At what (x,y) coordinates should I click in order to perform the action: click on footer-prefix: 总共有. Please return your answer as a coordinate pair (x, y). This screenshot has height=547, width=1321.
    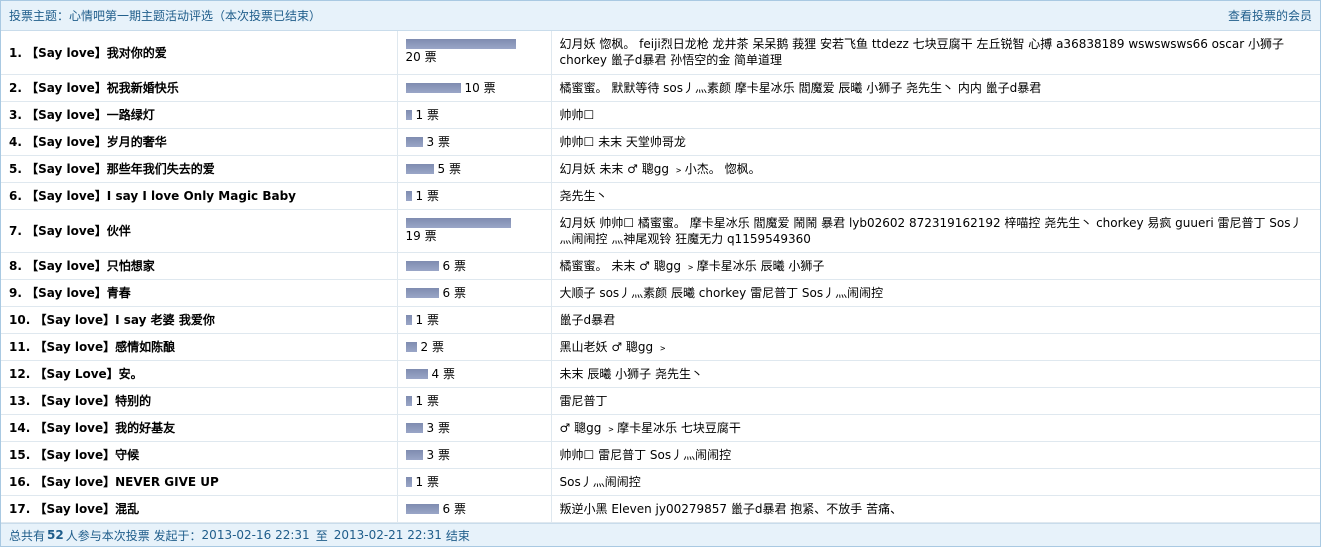
    Looking at the image, I should click on (27, 535).